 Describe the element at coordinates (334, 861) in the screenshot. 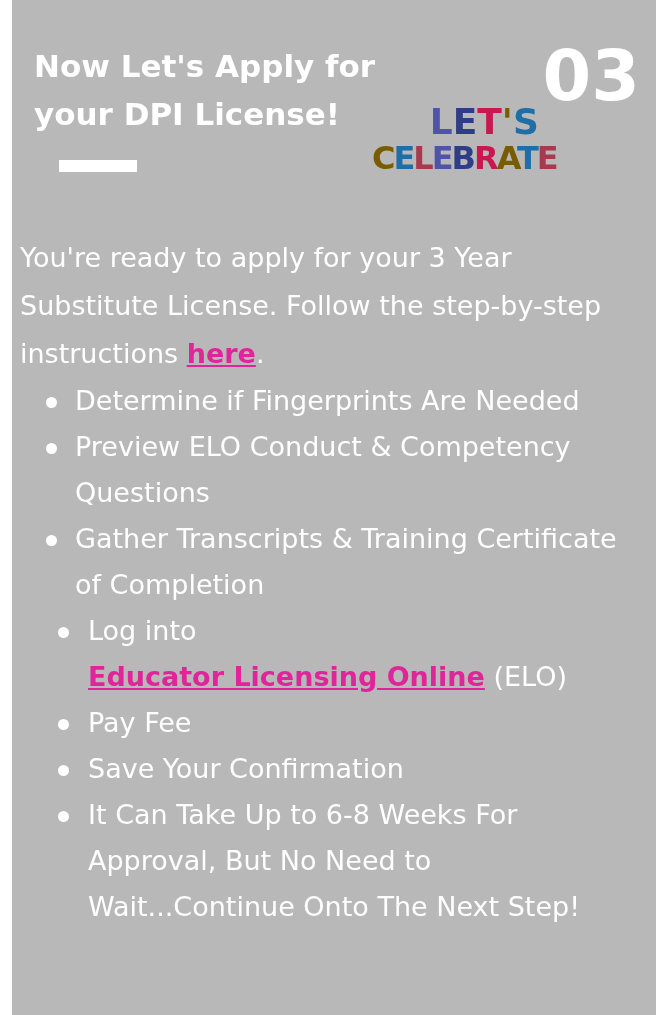

I see `list-item: It Can Take Up to 6-8 Weeks For Approval, But No Need to Wait...Continue Onto The Next Step!` at that location.